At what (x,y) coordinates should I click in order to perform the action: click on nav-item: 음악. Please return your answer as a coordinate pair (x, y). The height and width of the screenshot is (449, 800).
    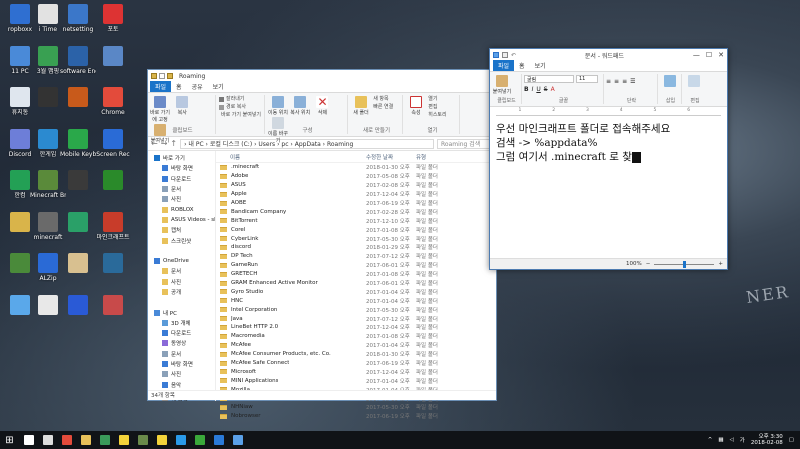
    Looking at the image, I should click on (181, 385).